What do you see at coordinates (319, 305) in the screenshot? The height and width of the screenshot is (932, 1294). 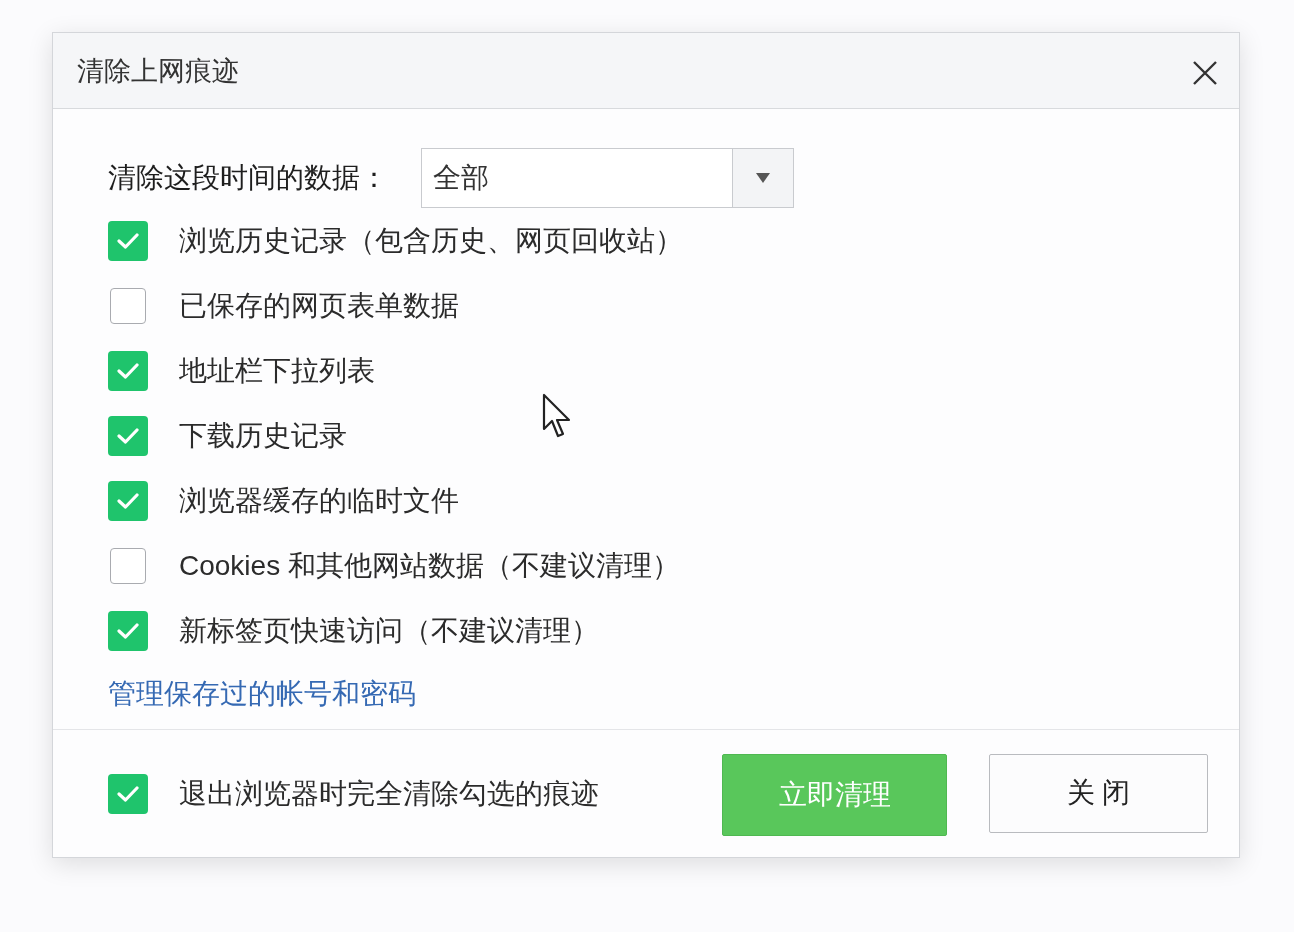 I see `option-label: 已保存的网页表单数据` at bounding box center [319, 305].